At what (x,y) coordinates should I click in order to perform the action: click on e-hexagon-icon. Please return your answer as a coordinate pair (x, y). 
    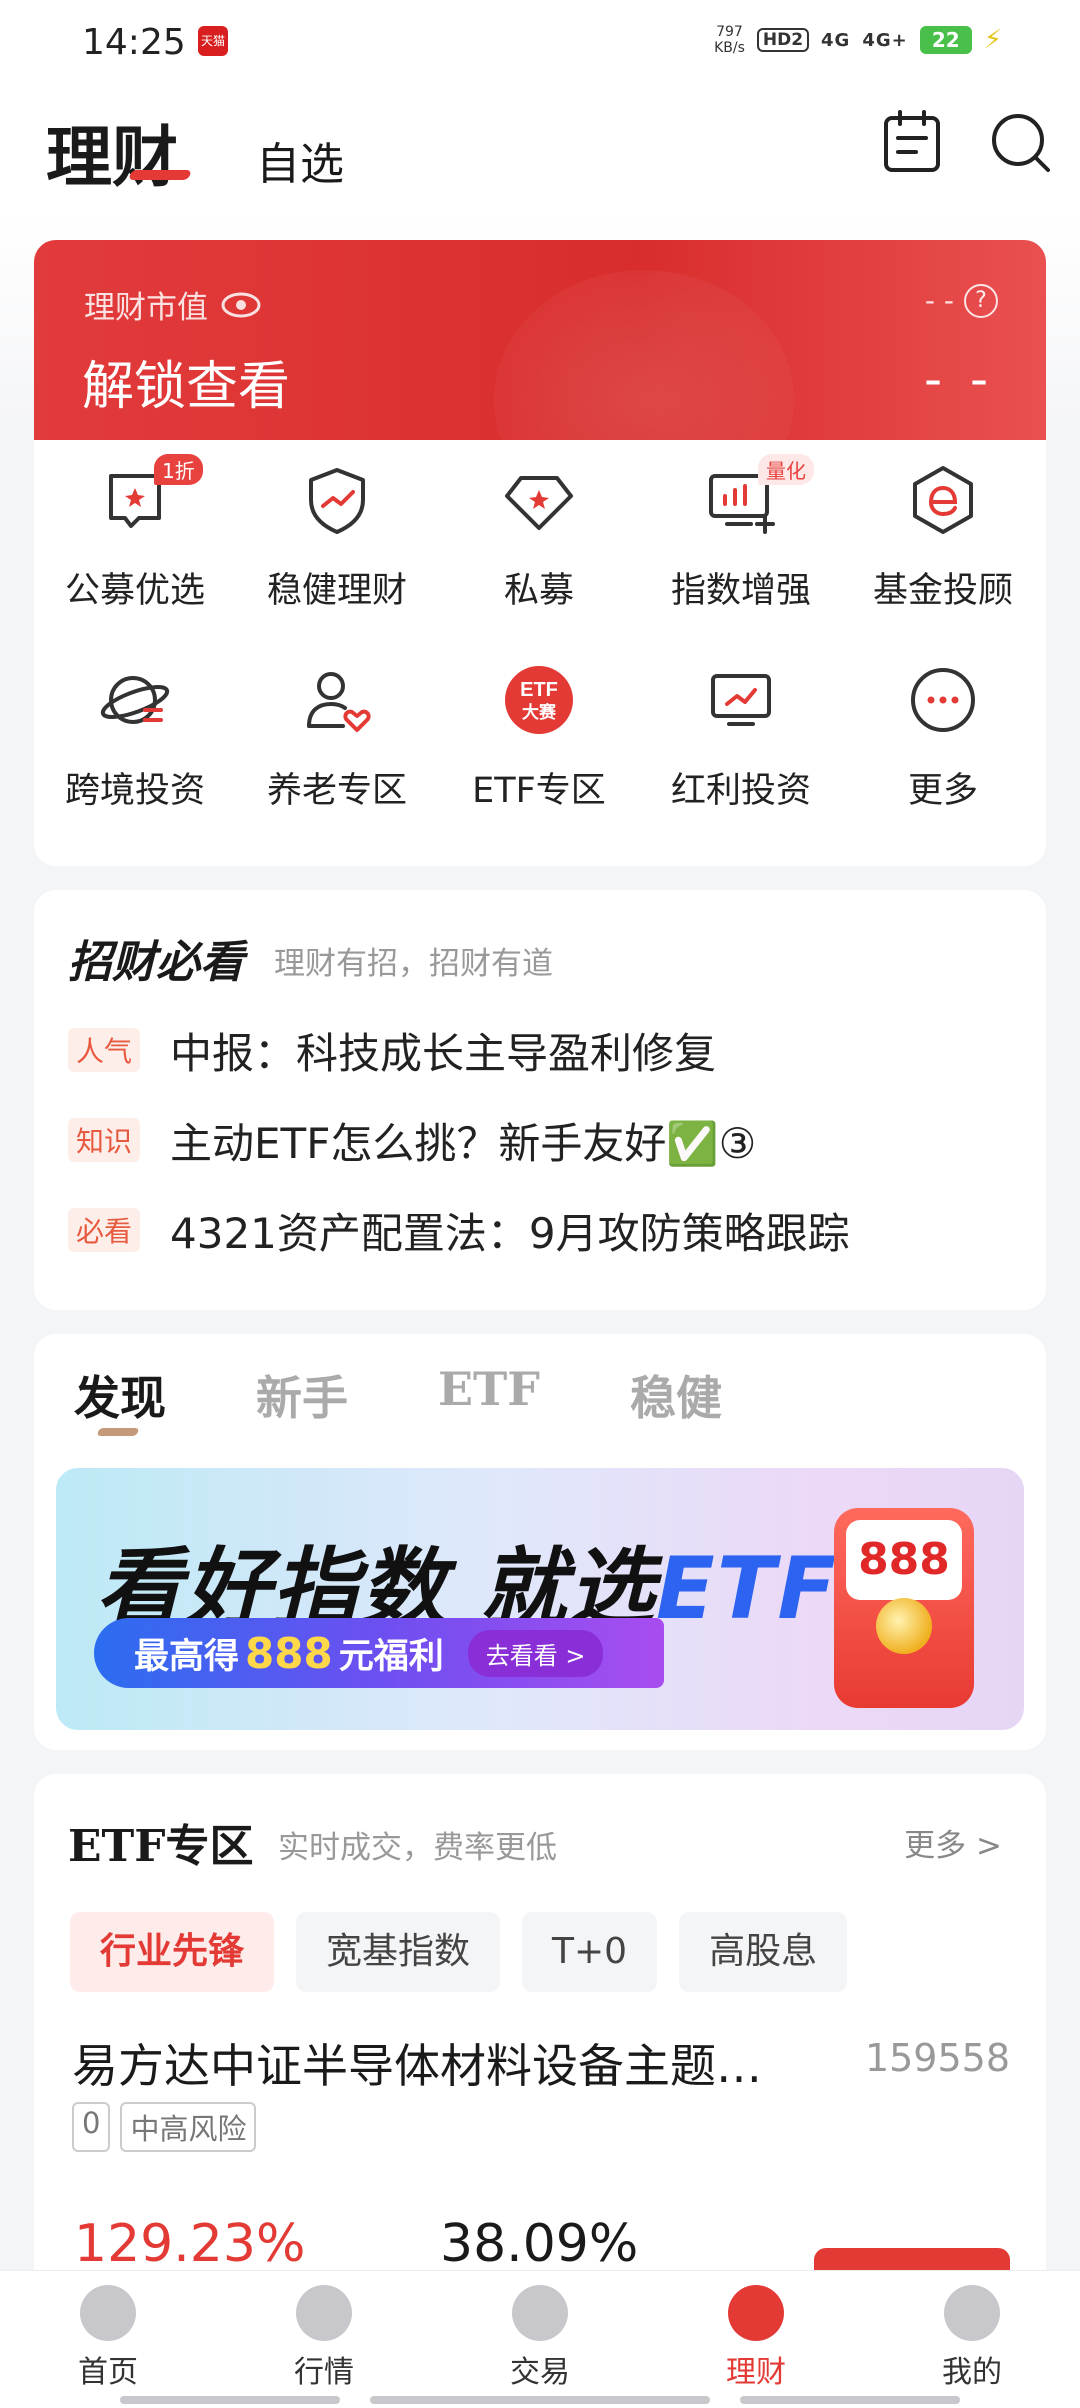
    Looking at the image, I should click on (943, 500).